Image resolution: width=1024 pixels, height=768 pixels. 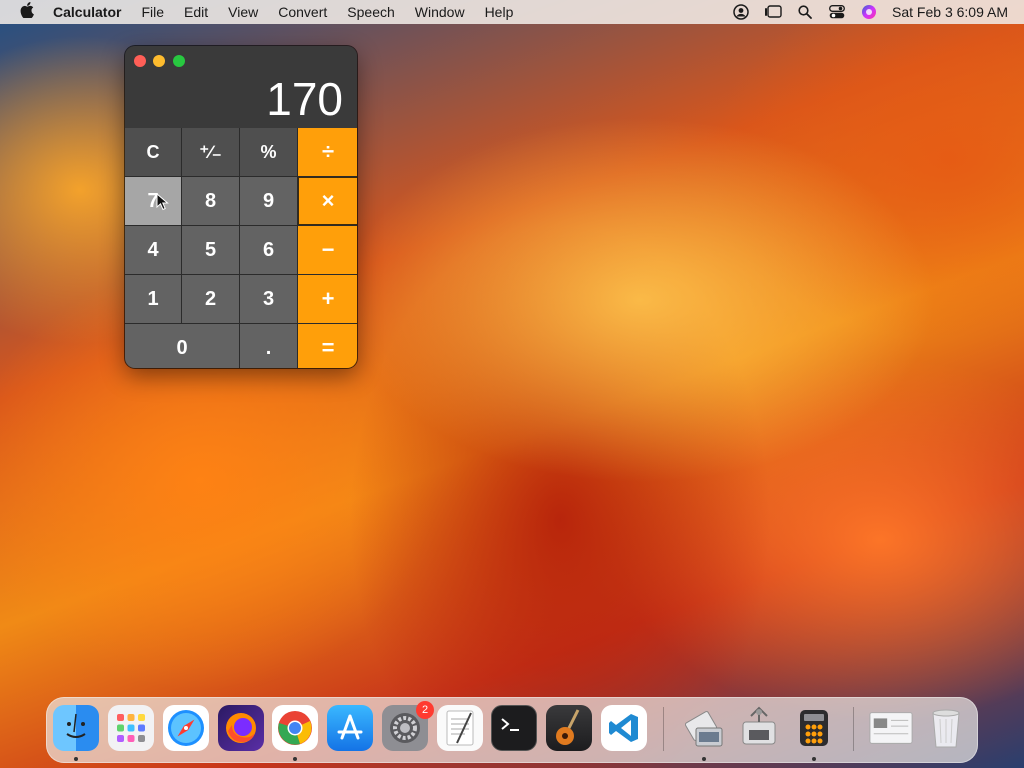 I want to click on divide-button: ÷, so click(x=327, y=152).